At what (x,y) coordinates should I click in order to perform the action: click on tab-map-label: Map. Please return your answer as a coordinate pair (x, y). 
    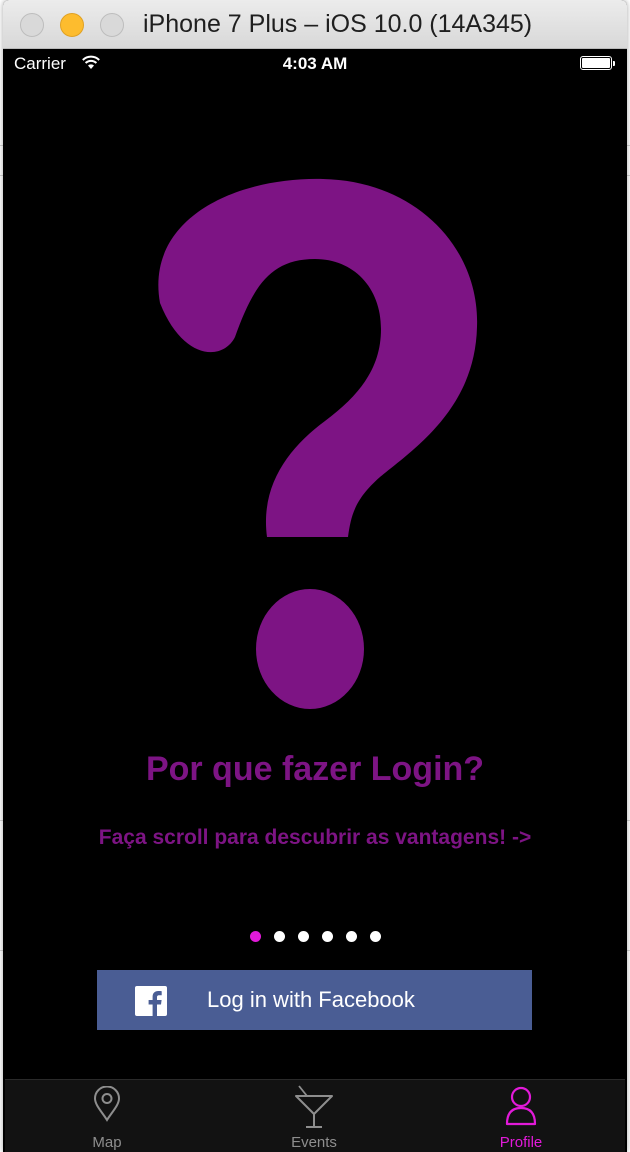
    Looking at the image, I should click on (107, 1142).